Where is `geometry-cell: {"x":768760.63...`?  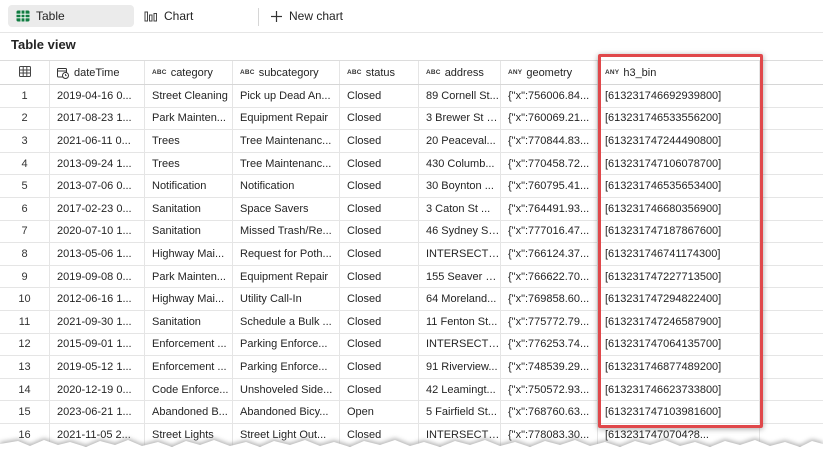
geometry-cell: {"x":768760.63... is located at coordinates (549, 412).